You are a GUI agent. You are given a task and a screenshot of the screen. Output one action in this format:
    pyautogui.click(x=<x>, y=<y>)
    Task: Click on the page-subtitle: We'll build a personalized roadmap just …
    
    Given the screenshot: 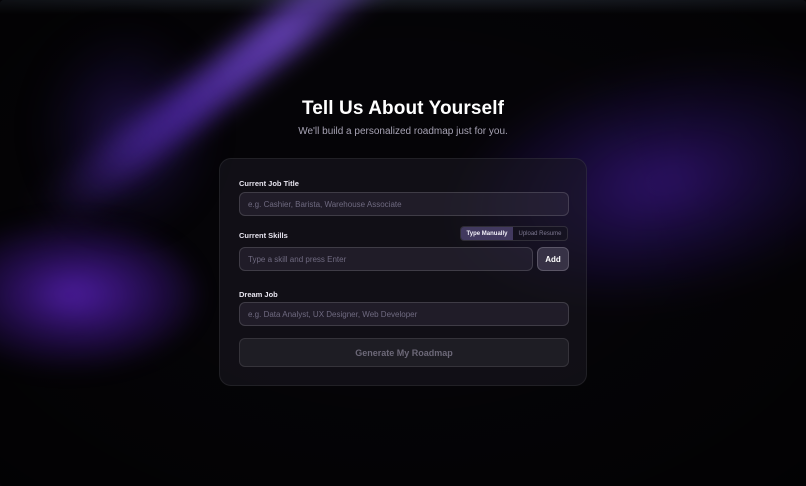 What is the action you would take?
    pyautogui.click(x=403, y=131)
    